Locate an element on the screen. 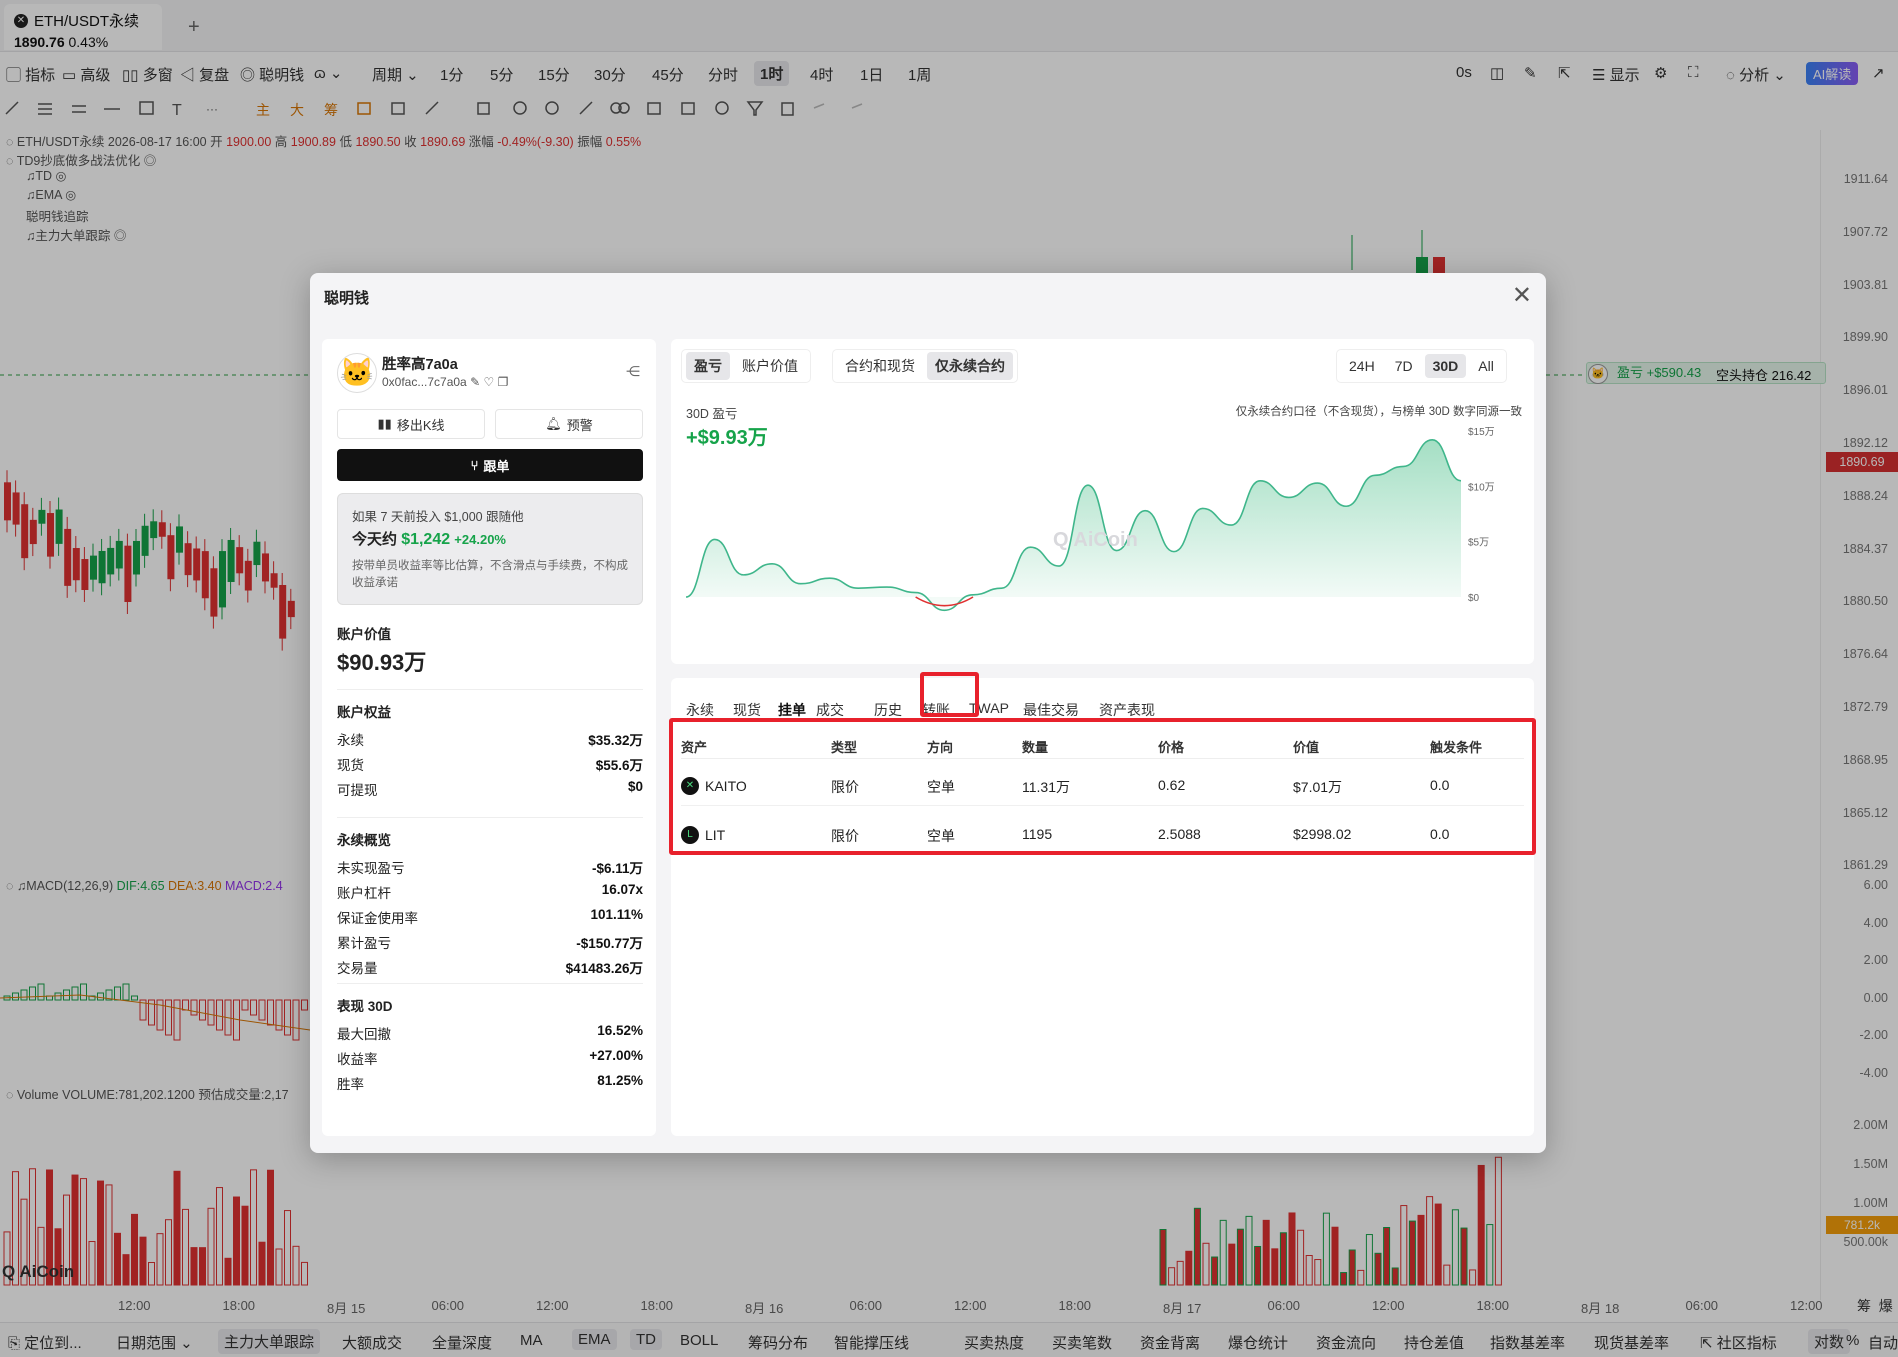 Image resolution: width=1898 pixels, height=1357 pixels. stat-label: 现货 is located at coordinates (350, 765).